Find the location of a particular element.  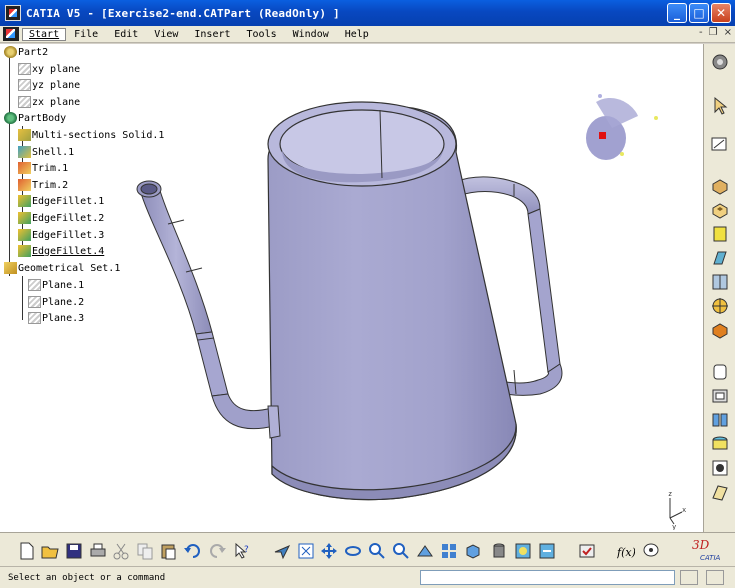

tree-edgefillet-1: EdgeFillet.1 is located at coordinates (61, 201).